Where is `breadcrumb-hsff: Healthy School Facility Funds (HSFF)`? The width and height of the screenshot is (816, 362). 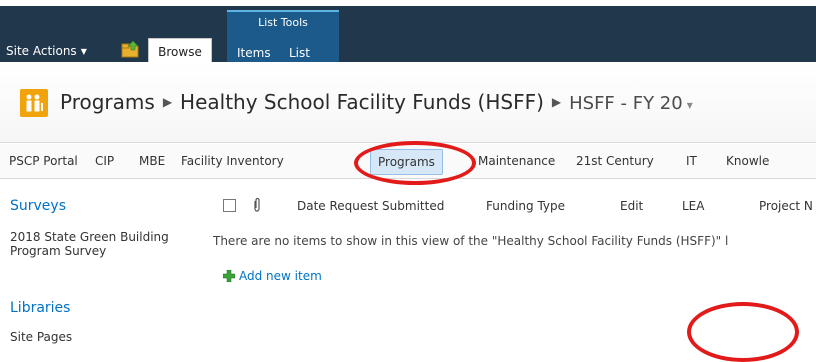
breadcrumb-hsff: Healthy School Facility Funds (HSFF) is located at coordinates (362, 102).